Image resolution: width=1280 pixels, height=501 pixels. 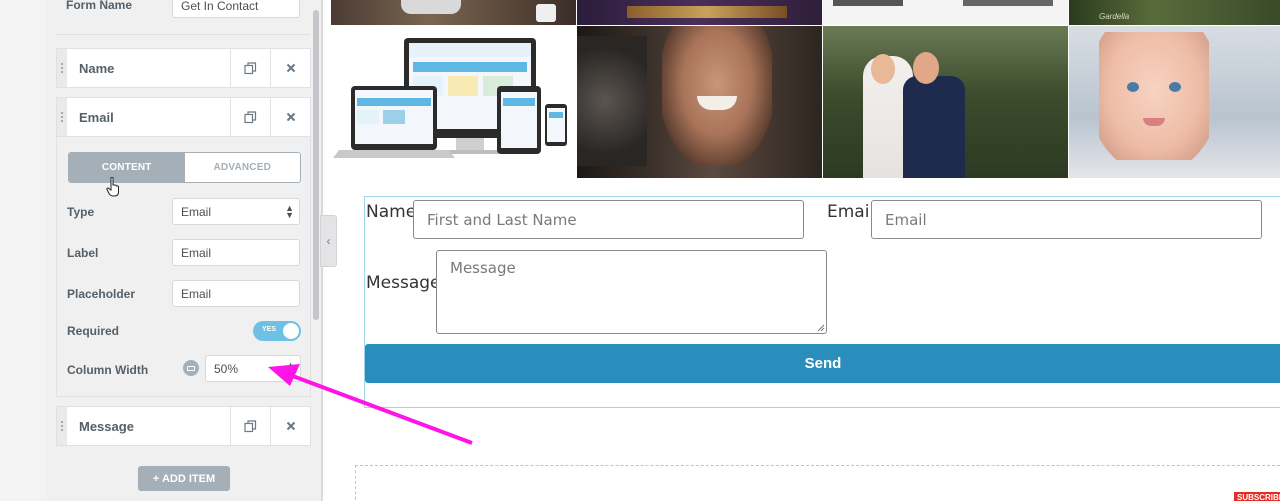 What do you see at coordinates (236, 252) in the screenshot?
I see `label-input: Email` at bounding box center [236, 252].